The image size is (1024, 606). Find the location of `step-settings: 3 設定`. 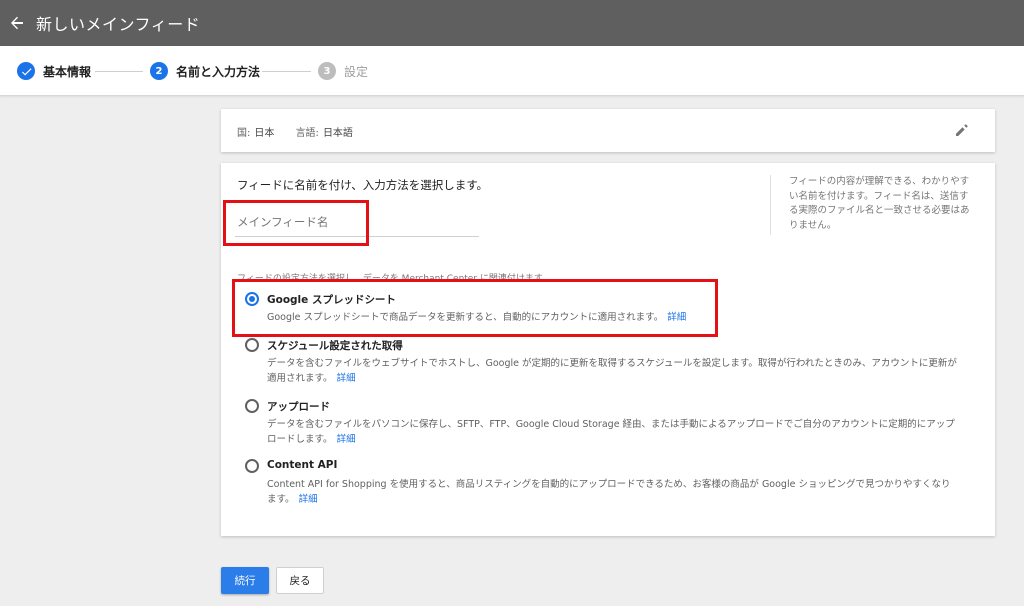

step-settings: 3 設定 is located at coordinates (343, 71).